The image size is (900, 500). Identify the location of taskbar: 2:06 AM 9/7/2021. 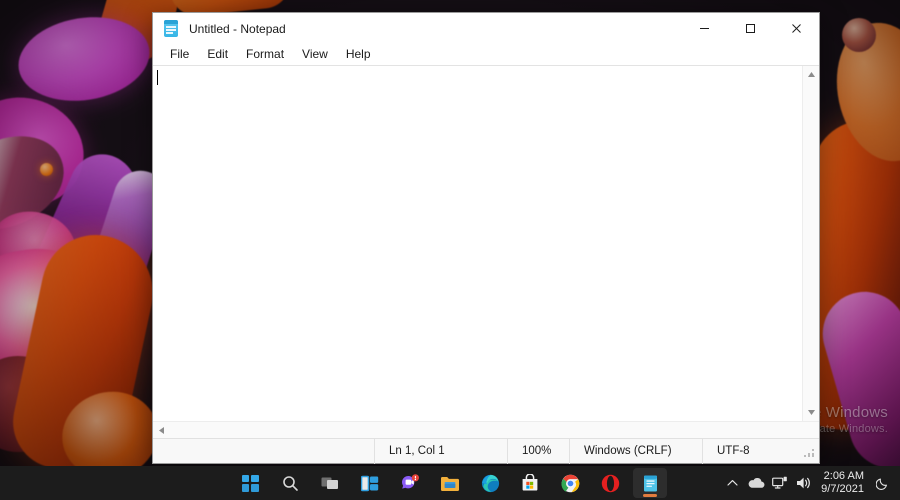
(450, 483).